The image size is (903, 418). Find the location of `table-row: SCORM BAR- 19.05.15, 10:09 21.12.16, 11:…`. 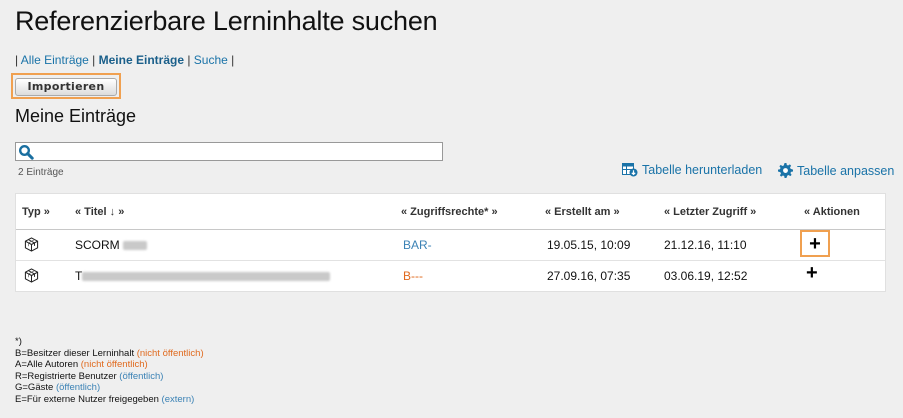

table-row: SCORM BAR- 19.05.15, 10:09 21.12.16, 11:… is located at coordinates (450, 245).